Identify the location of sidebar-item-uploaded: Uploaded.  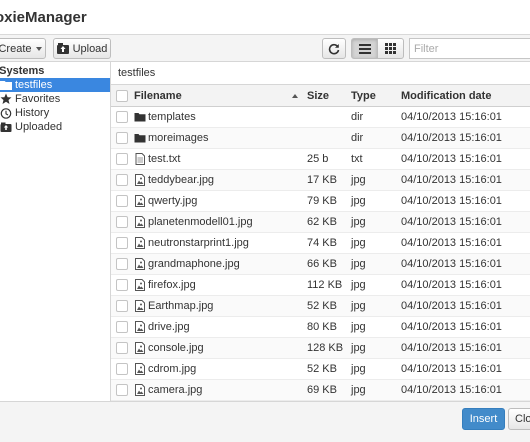
(55, 127).